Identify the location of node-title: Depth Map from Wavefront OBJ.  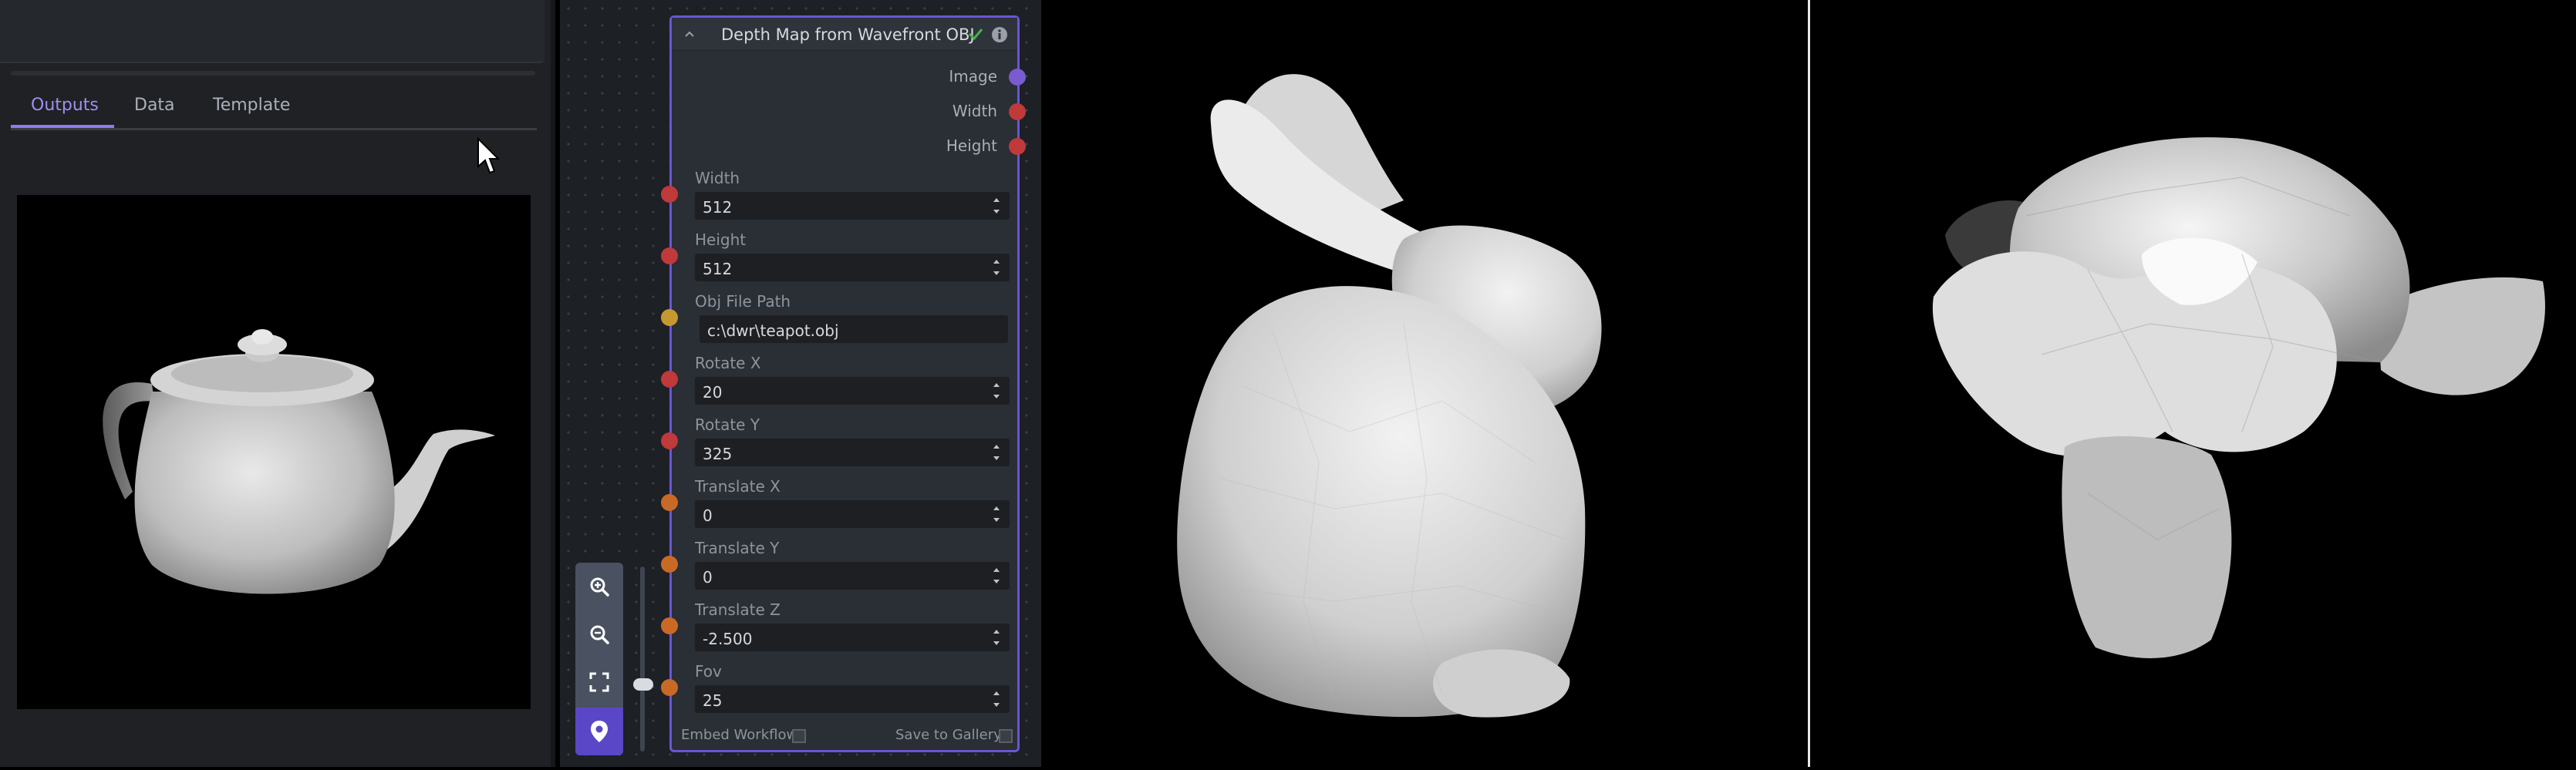
(848, 34).